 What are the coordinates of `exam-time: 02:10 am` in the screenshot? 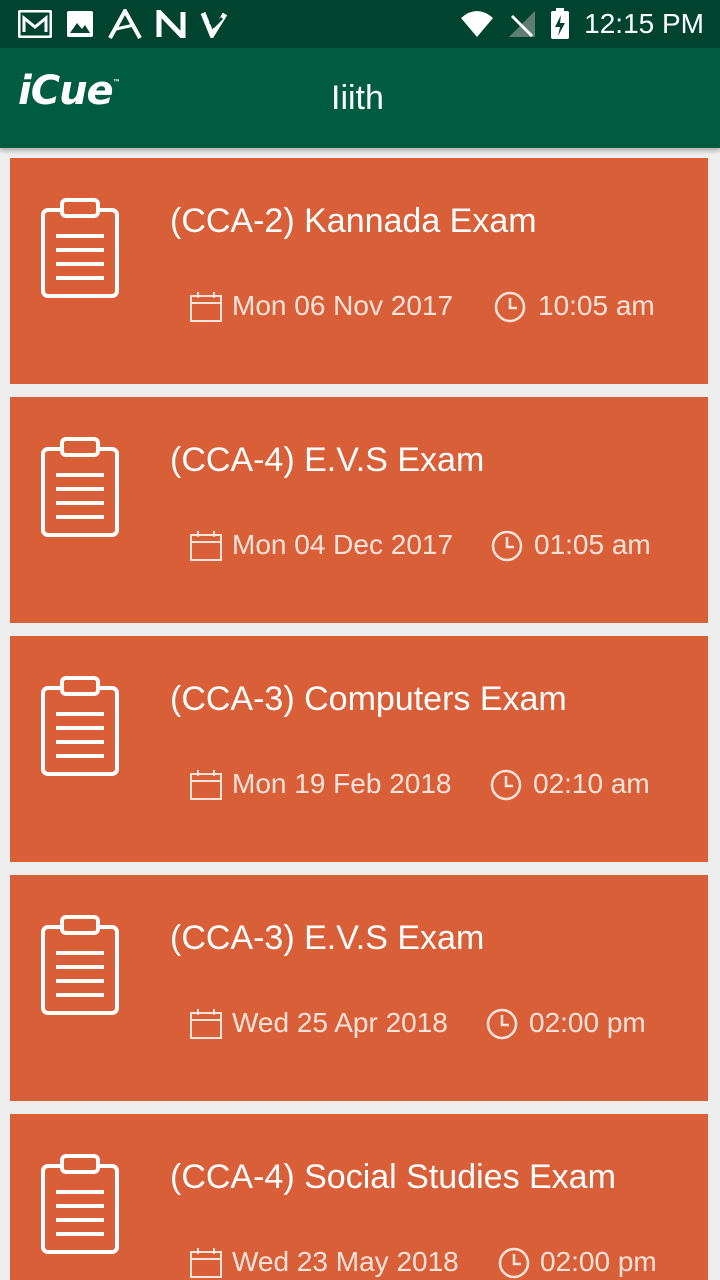 It's located at (591, 783).